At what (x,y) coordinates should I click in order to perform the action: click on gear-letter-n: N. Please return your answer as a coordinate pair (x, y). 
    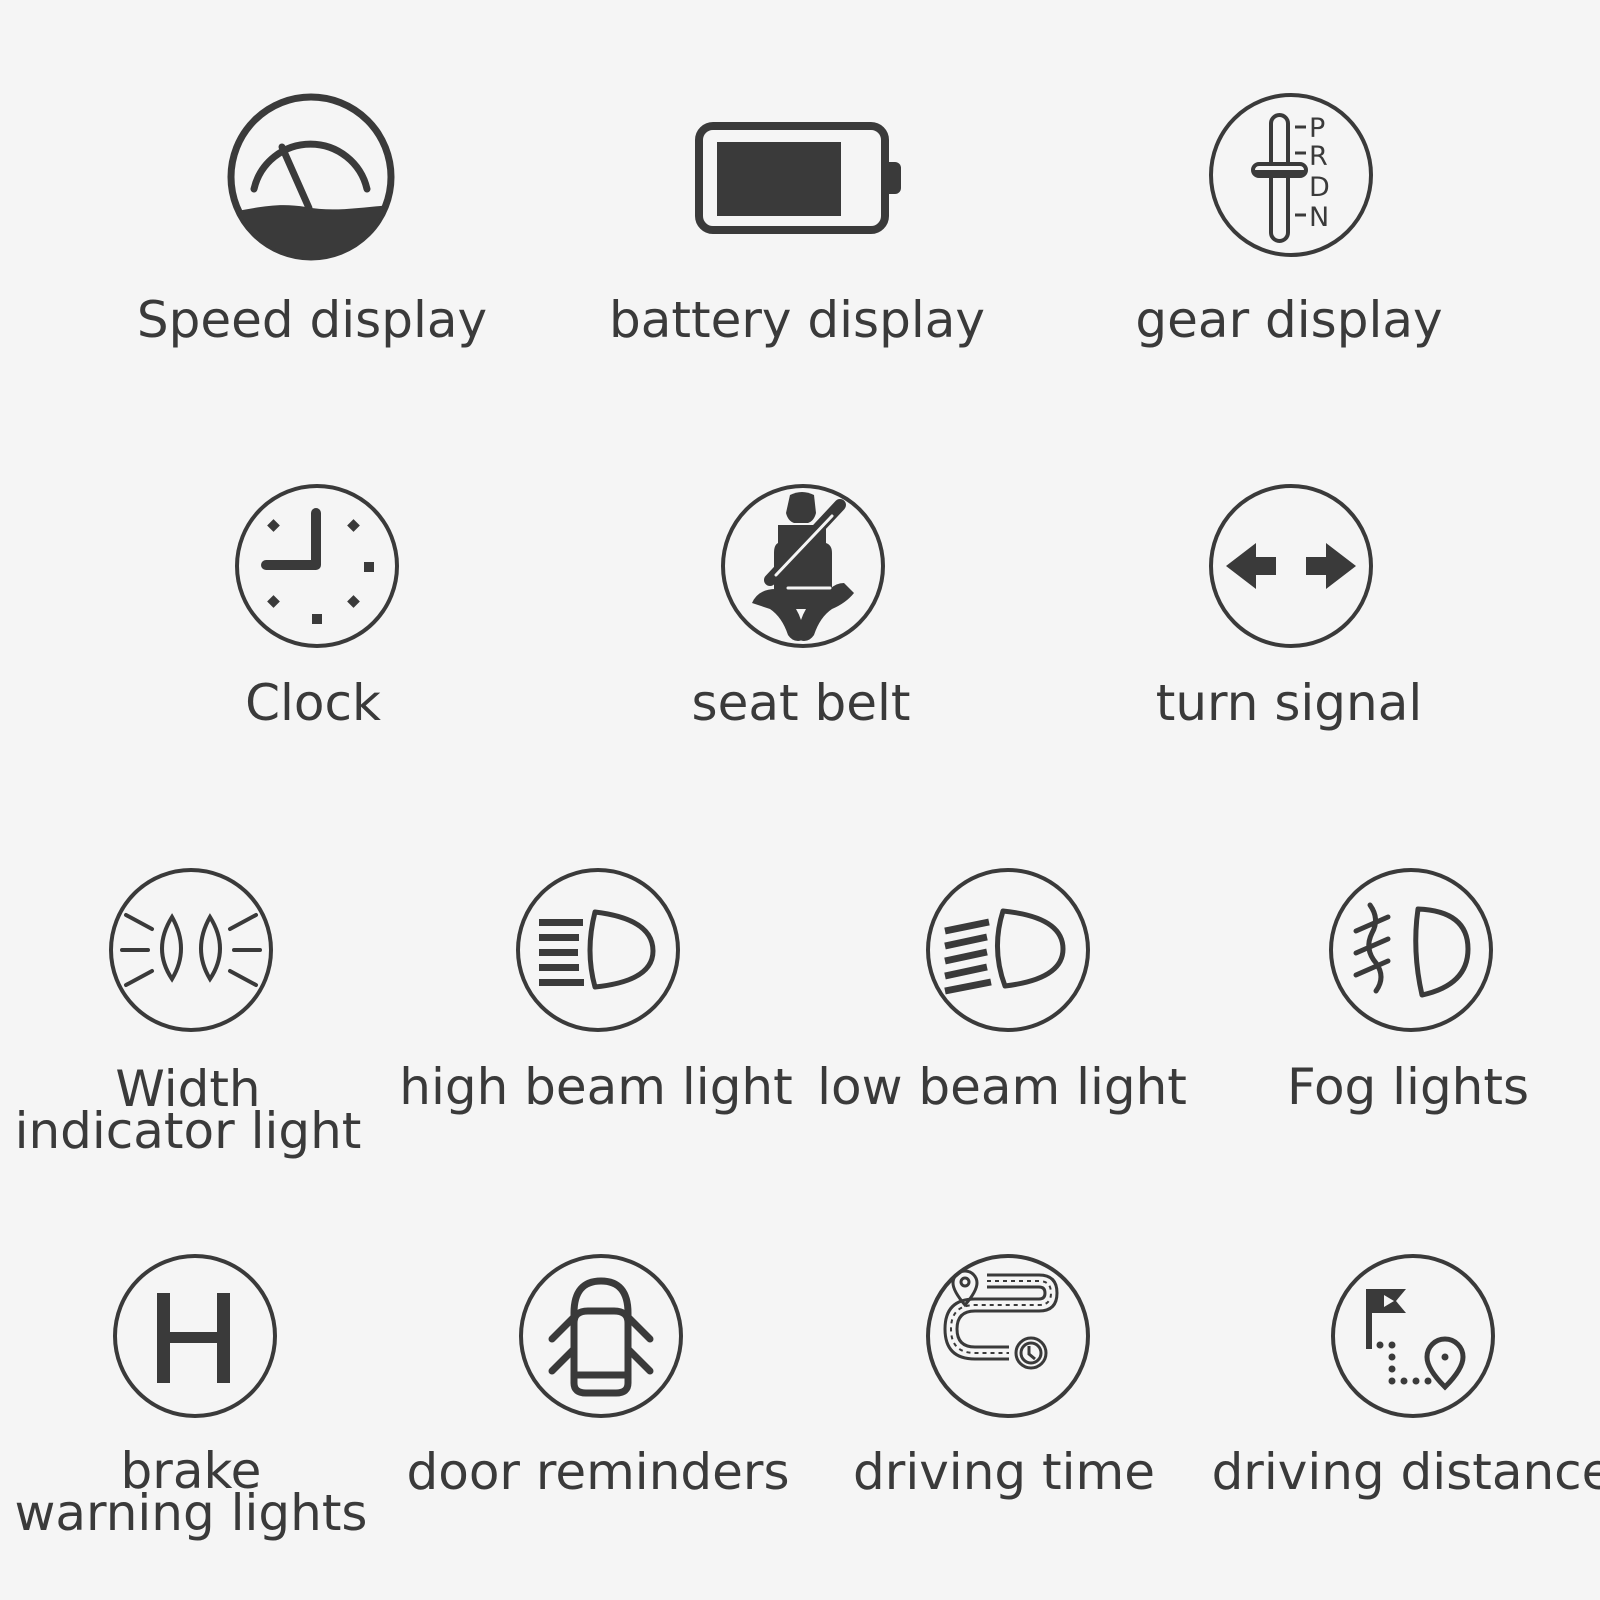
    Looking at the image, I should click on (1319, 217).